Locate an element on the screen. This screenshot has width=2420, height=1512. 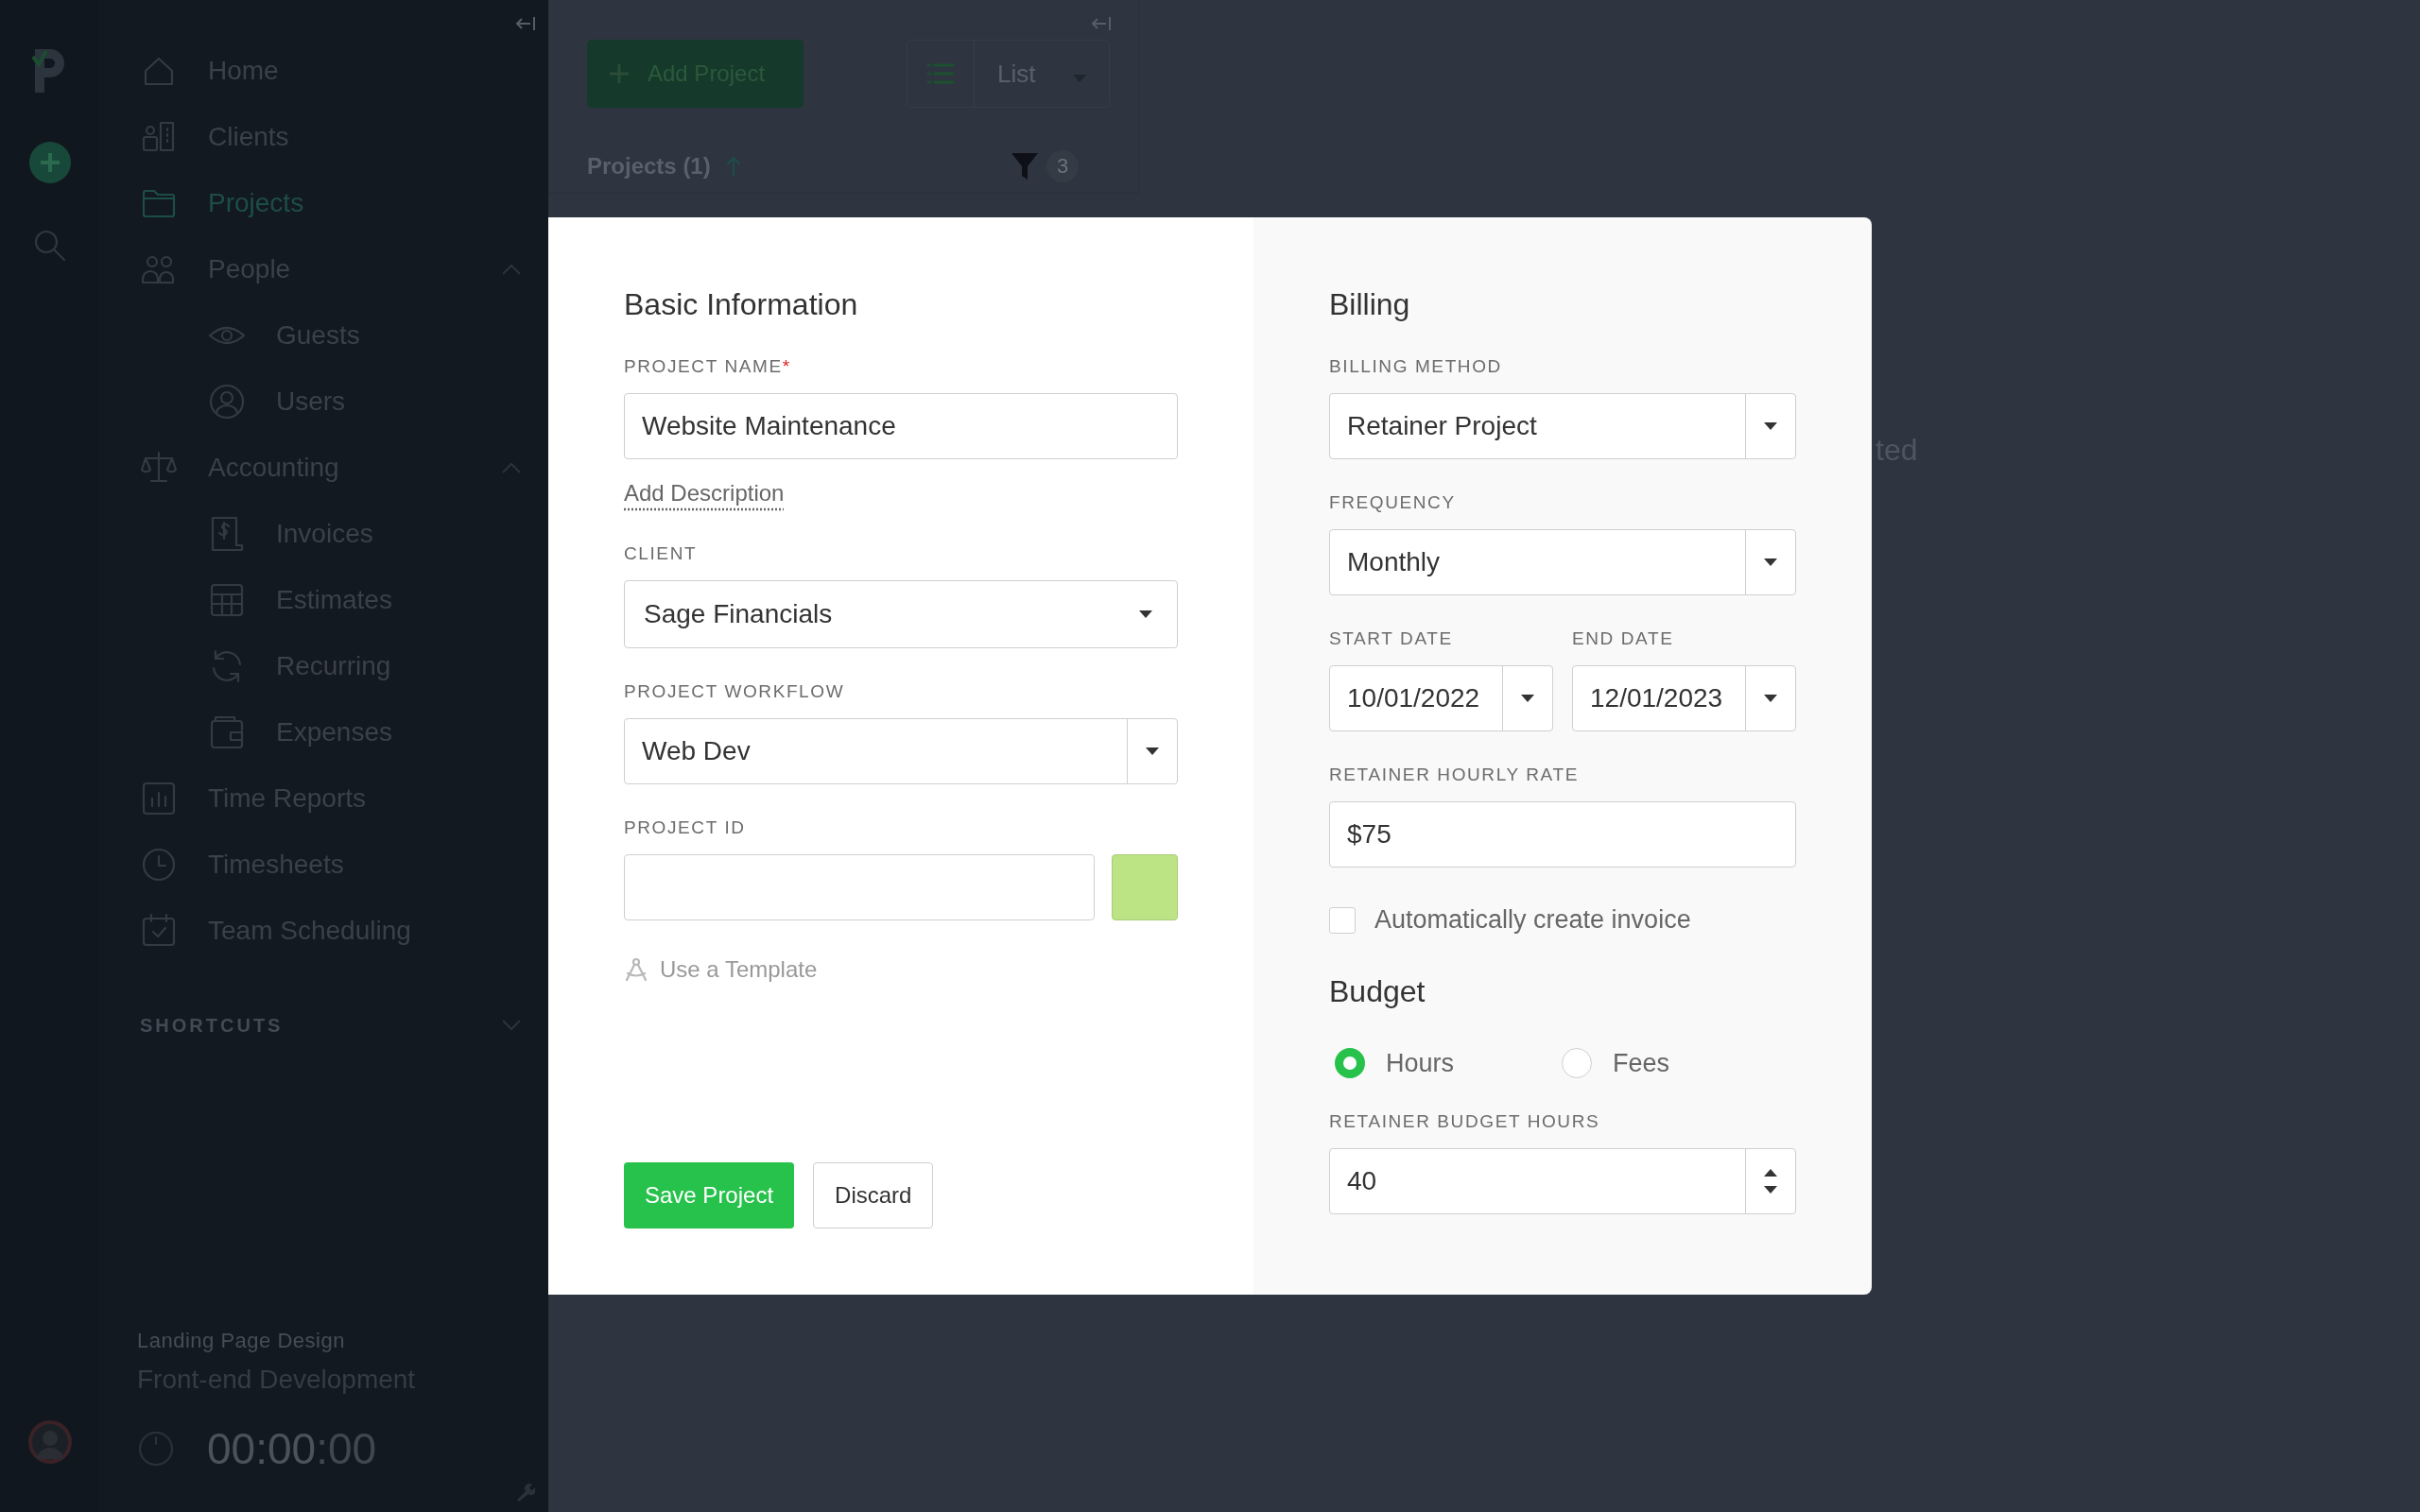
budget-hours-field: 40 is located at coordinates (1562, 1181).